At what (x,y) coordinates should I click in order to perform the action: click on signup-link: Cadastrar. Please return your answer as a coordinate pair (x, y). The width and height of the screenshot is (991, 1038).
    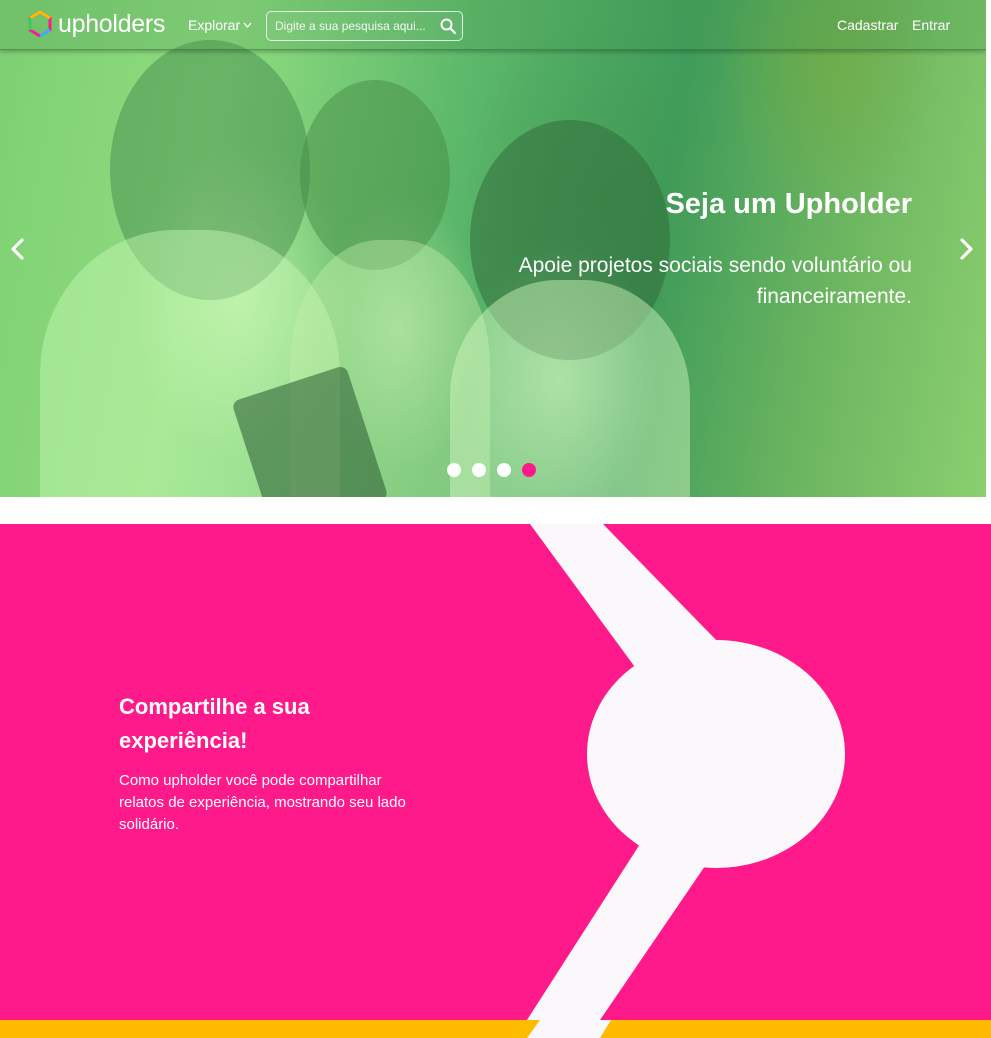
    Looking at the image, I should click on (867, 25).